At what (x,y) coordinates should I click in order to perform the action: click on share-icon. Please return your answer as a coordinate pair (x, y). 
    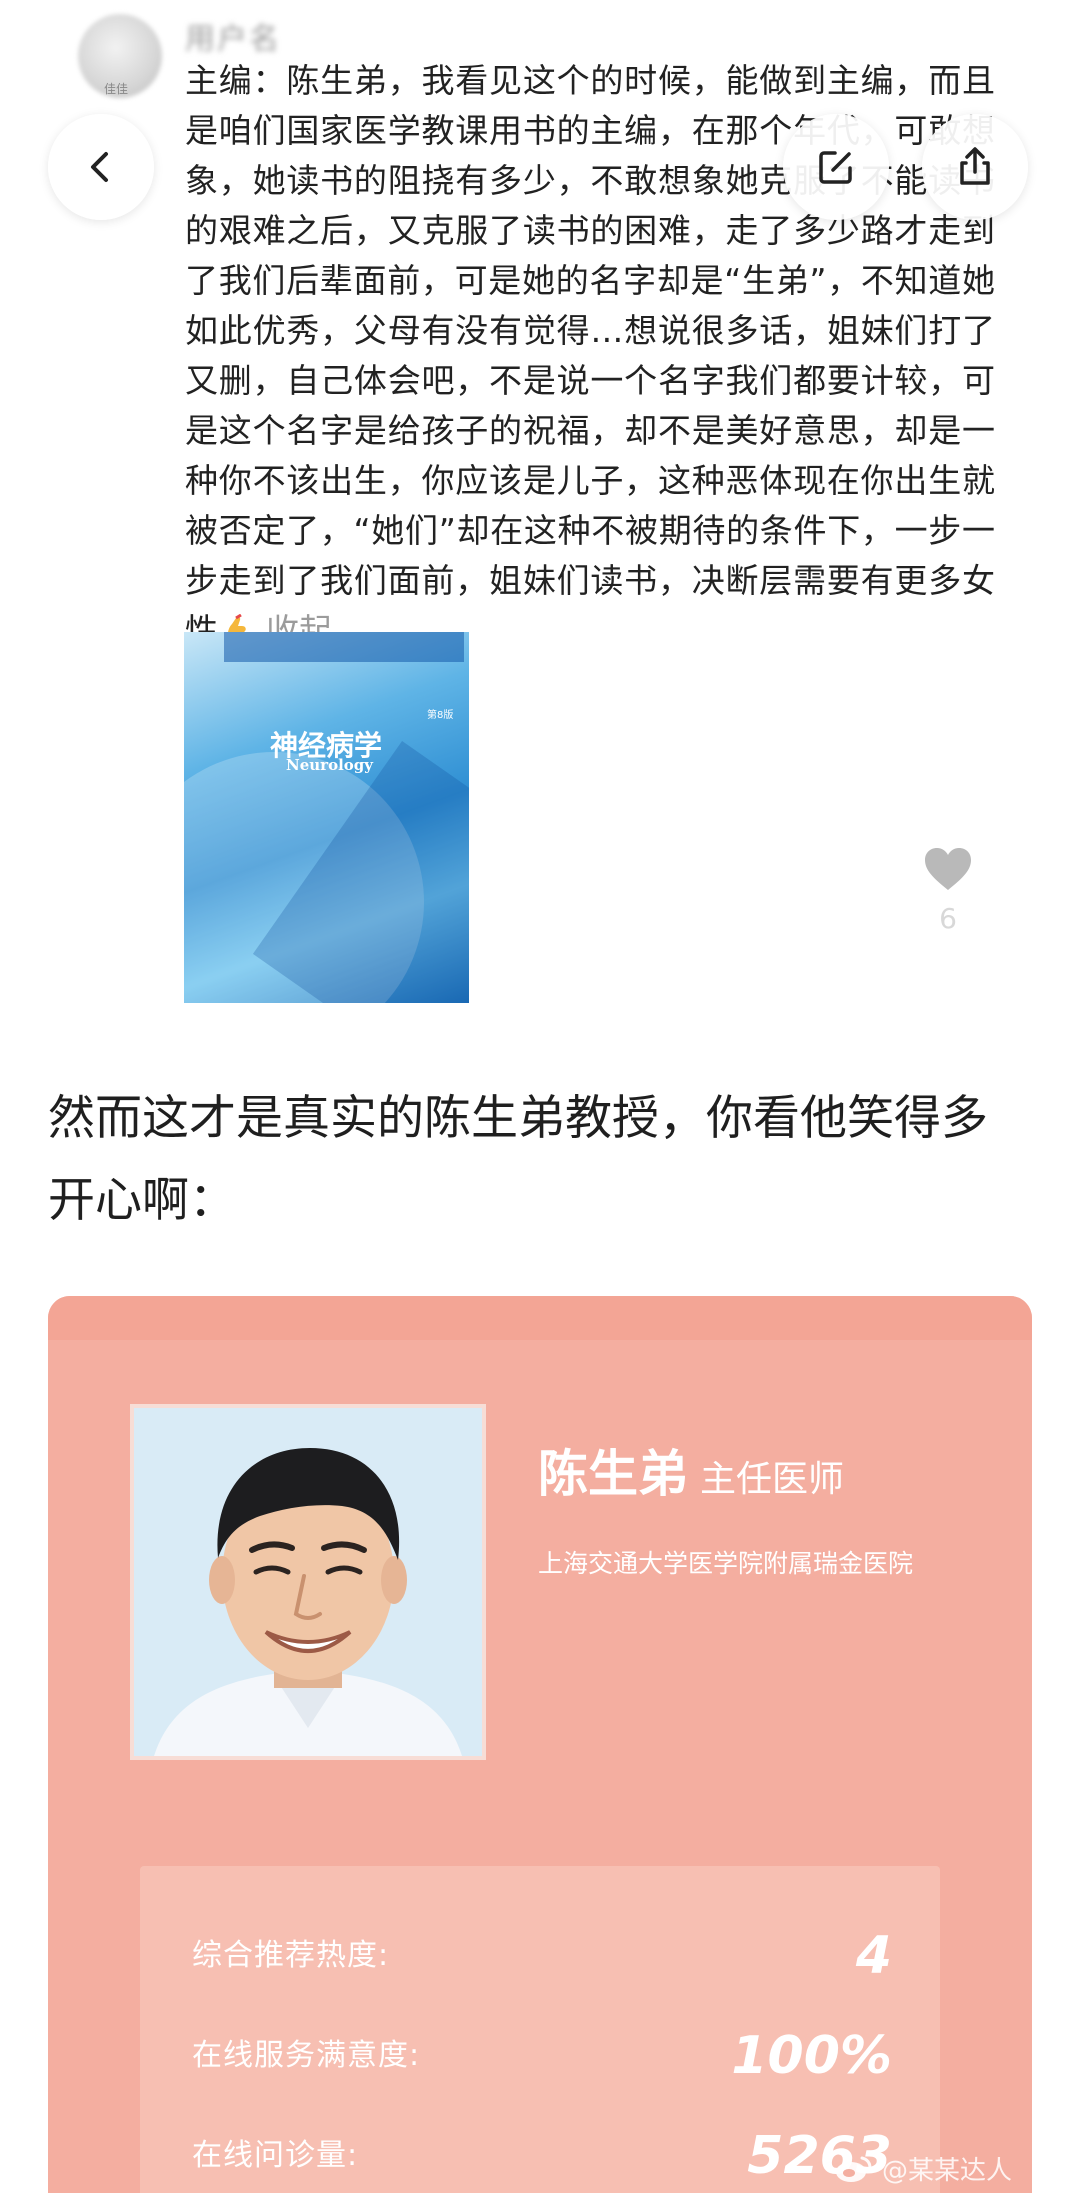
    Looking at the image, I should click on (975, 166).